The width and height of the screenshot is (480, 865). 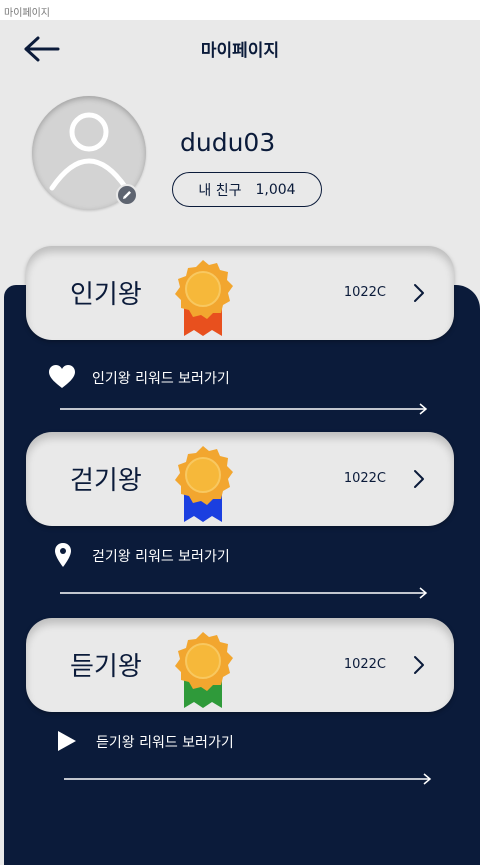 What do you see at coordinates (106, 295) in the screenshot?
I see `card-title: 인기왕` at bounding box center [106, 295].